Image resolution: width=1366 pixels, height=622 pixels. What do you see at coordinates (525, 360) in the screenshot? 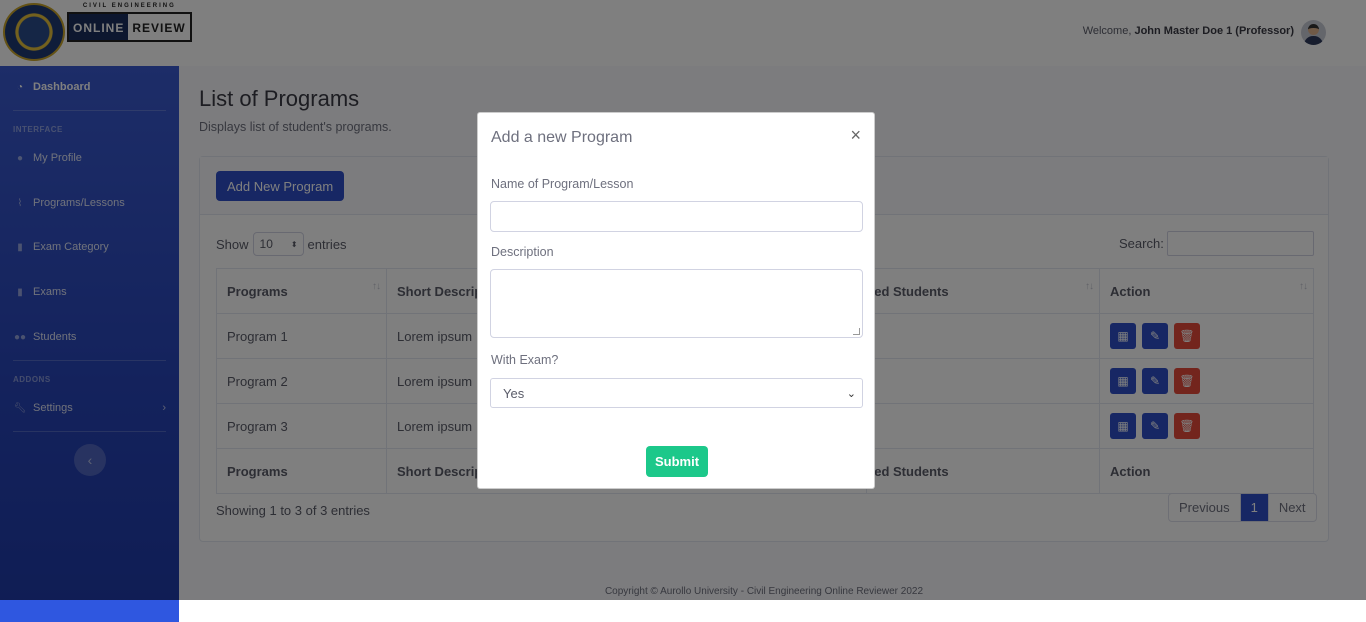
I see `with-exam-label: With Exam?` at bounding box center [525, 360].